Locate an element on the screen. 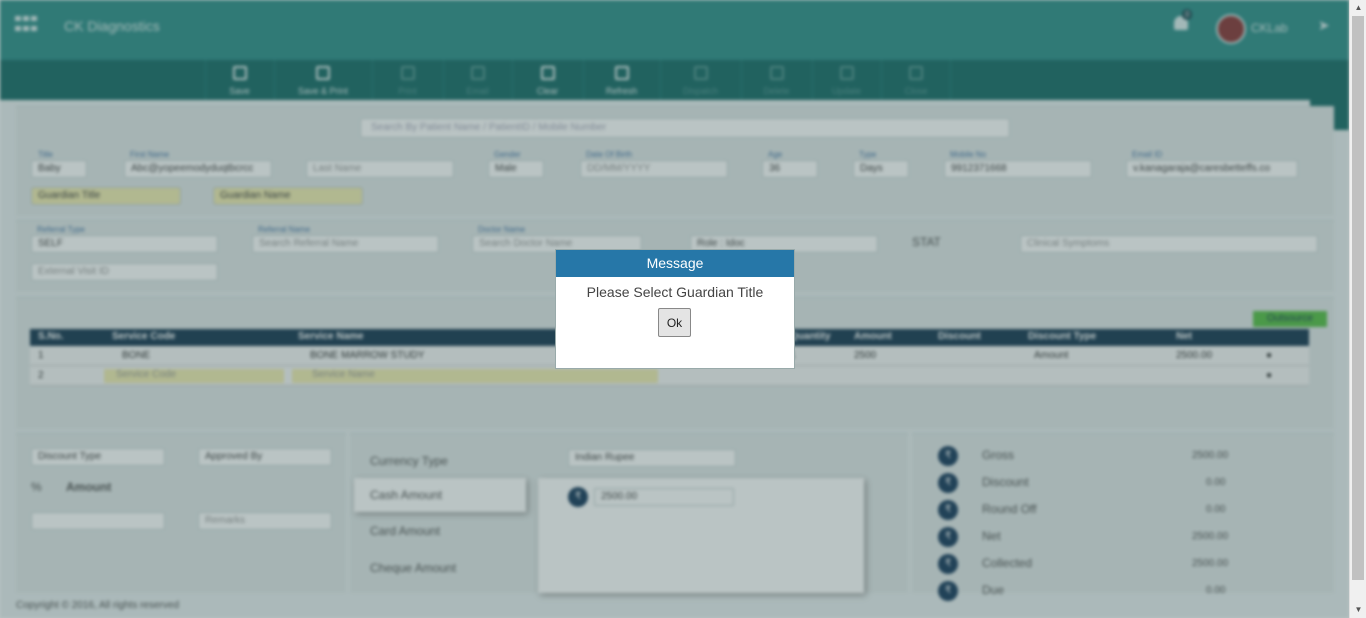 The height and width of the screenshot is (618, 1366). scroll-up-icon: ▲ is located at coordinates (1358, 8).